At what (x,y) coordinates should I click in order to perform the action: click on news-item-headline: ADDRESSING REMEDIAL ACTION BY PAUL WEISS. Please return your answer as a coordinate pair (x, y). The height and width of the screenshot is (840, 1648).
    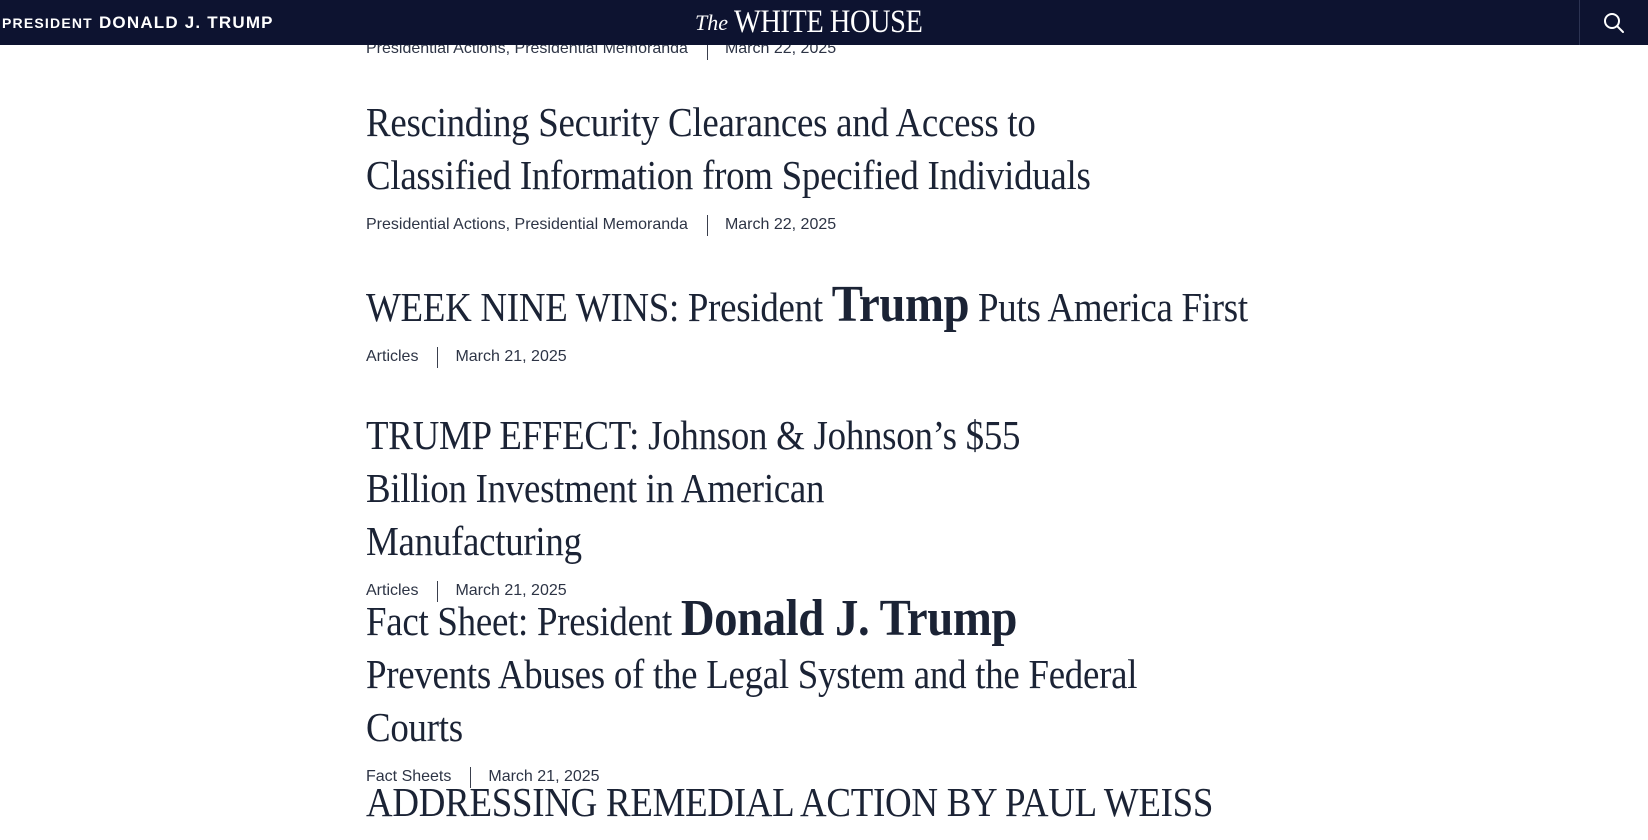
    Looking at the image, I should click on (843, 802).